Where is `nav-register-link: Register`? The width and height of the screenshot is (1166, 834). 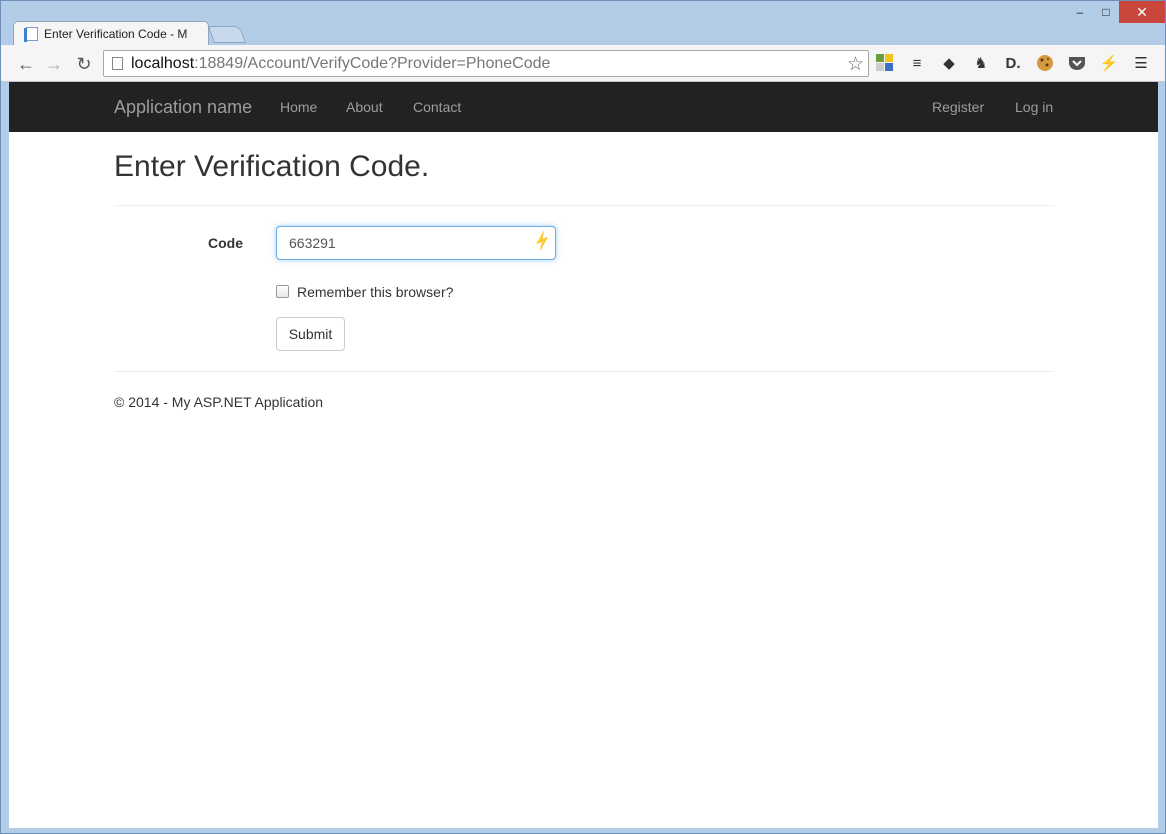
nav-register-link: Register is located at coordinates (958, 107).